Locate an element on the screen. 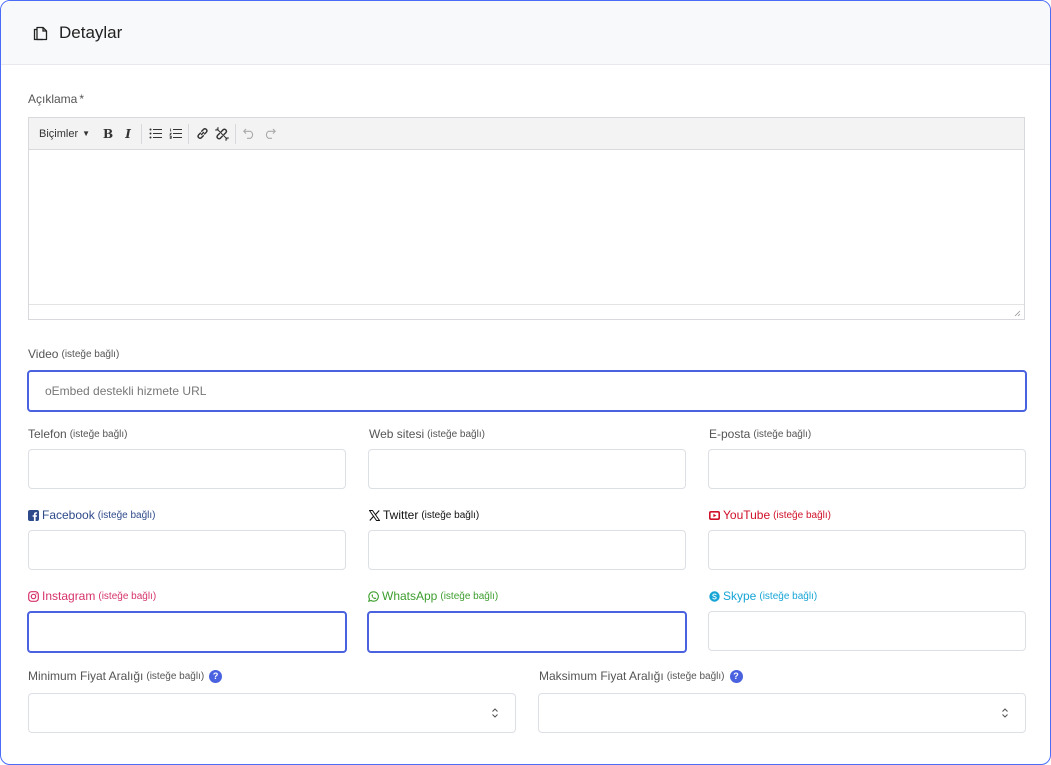 The width and height of the screenshot is (1051, 765). facebook-input is located at coordinates (187, 550).